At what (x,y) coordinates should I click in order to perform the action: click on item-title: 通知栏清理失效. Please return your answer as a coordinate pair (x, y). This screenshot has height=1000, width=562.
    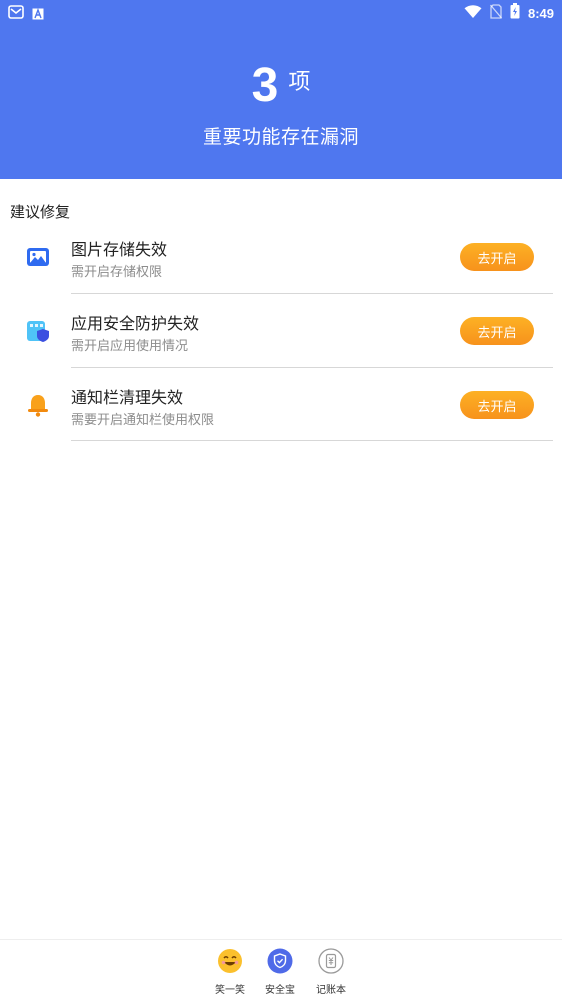
    Looking at the image, I should click on (127, 397).